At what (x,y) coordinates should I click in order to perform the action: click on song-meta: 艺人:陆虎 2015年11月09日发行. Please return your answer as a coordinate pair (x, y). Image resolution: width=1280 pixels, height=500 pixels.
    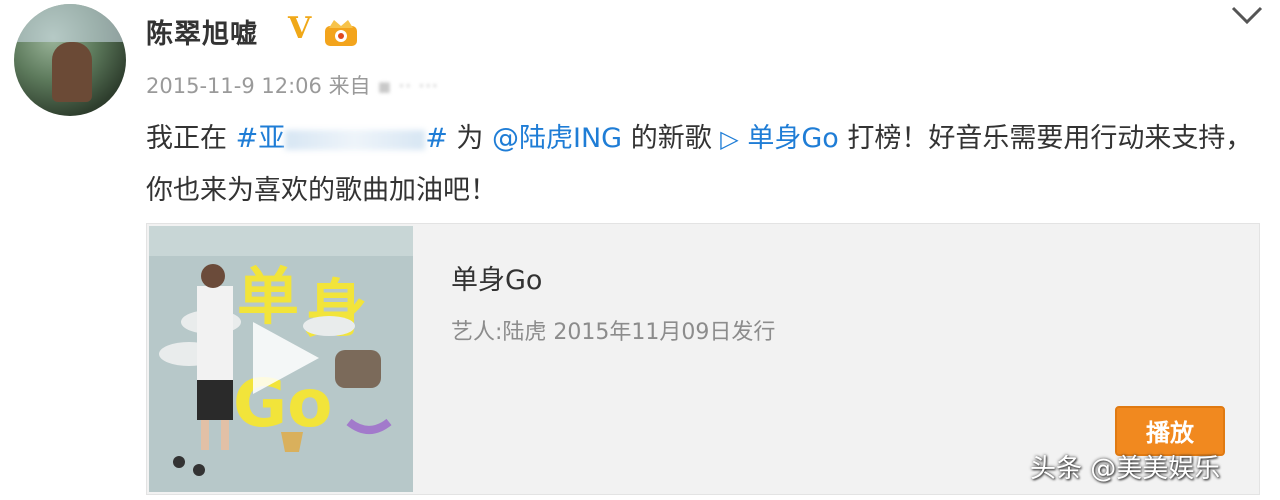
    Looking at the image, I should click on (613, 332).